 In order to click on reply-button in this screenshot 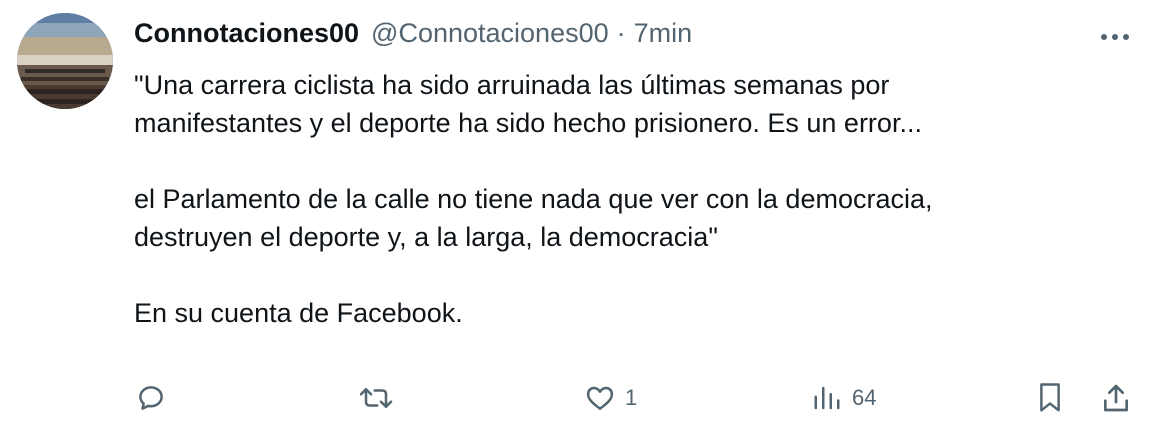, I will do `click(156, 398)`.